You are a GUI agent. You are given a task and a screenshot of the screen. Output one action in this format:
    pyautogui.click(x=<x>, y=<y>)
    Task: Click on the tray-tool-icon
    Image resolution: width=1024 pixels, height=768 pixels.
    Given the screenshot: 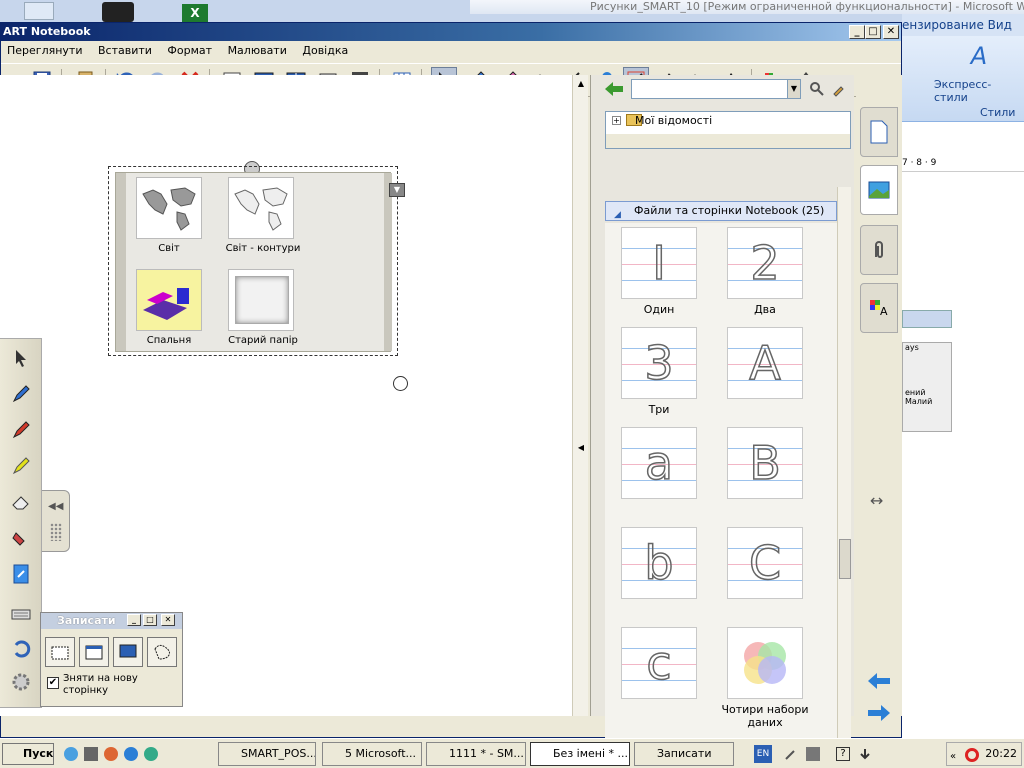 What is the action you would take?
    pyautogui.click(x=791, y=754)
    